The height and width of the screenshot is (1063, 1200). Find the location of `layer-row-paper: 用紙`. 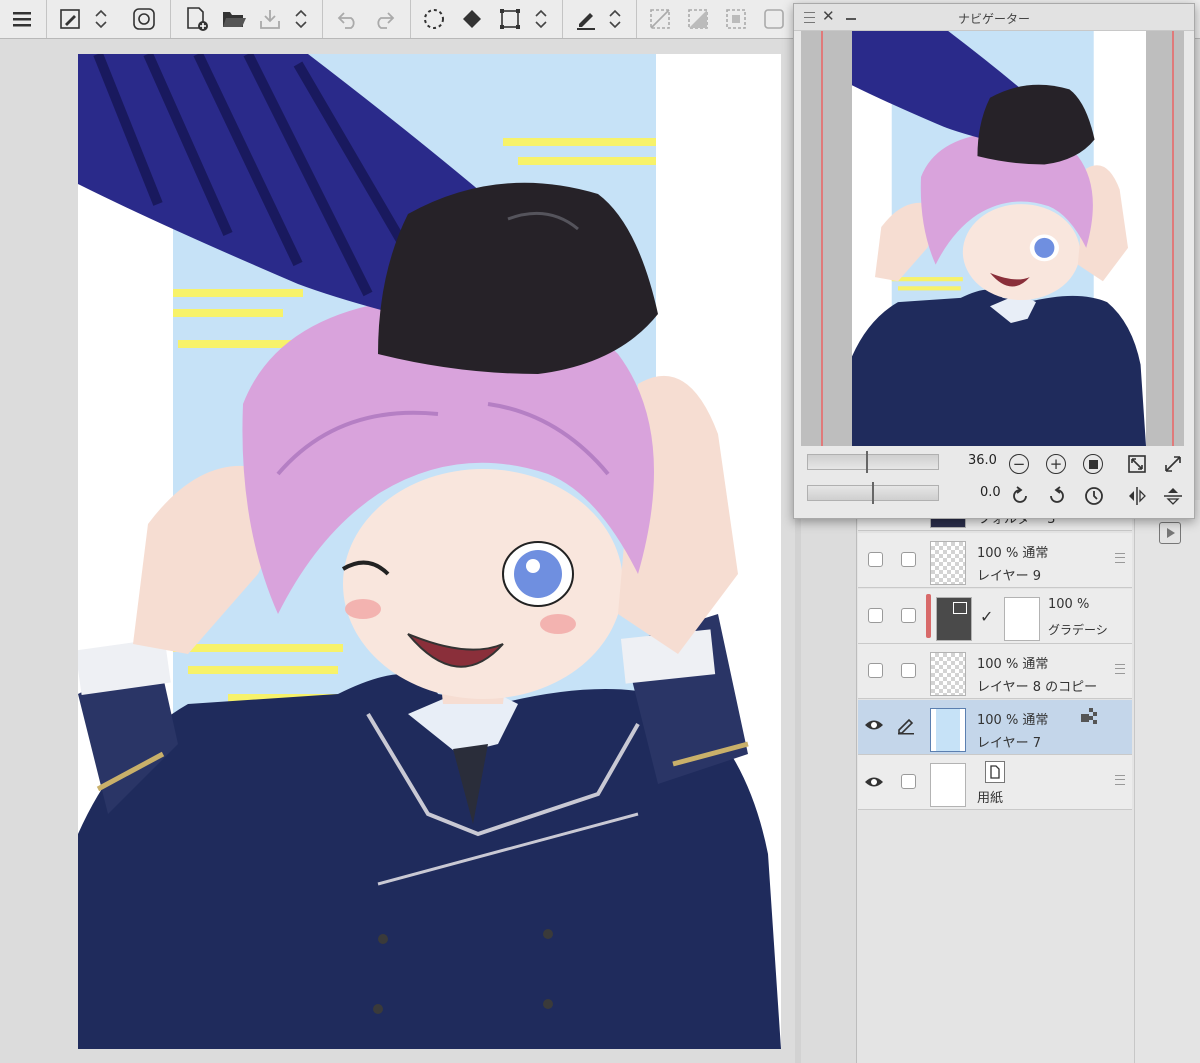

layer-row-paper: 用紙 is located at coordinates (995, 782).